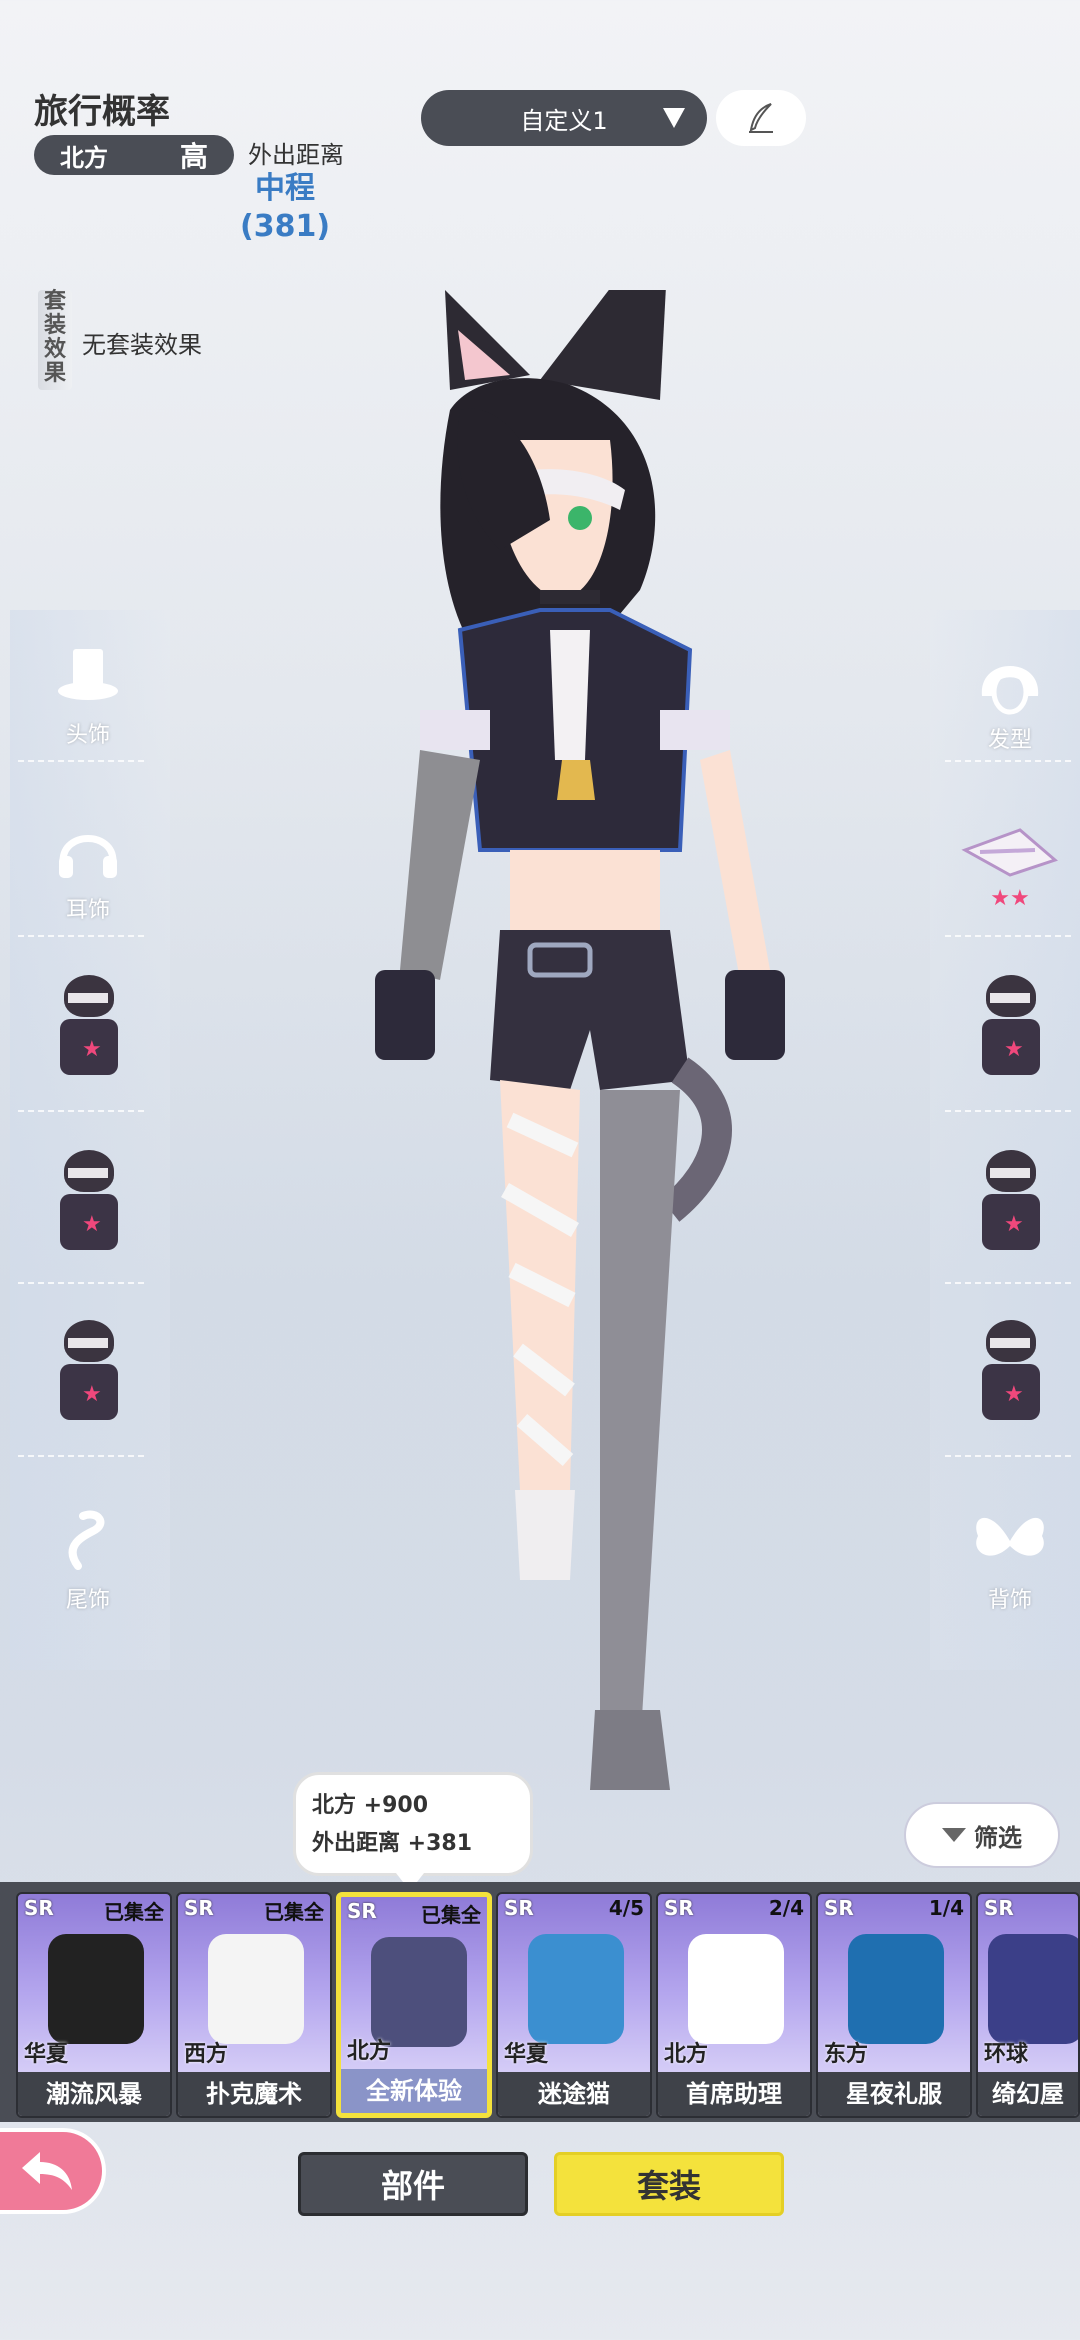 Image resolution: width=1080 pixels, height=2340 pixels. What do you see at coordinates (1006, 2054) in the screenshot?
I see `outfit-region: 环球` at bounding box center [1006, 2054].